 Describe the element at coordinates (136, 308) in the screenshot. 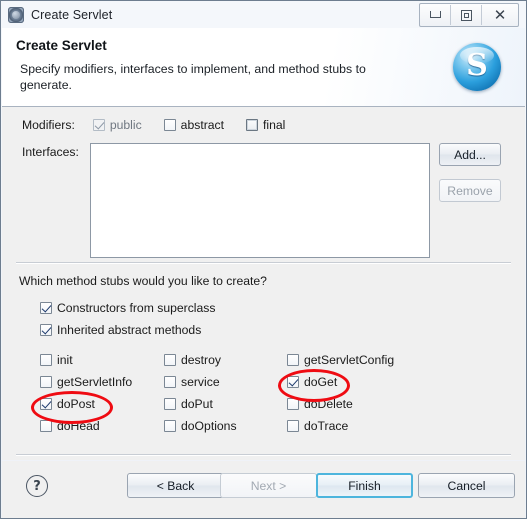

I see `checkbox-constructors-label: Constructors from superclass` at that location.